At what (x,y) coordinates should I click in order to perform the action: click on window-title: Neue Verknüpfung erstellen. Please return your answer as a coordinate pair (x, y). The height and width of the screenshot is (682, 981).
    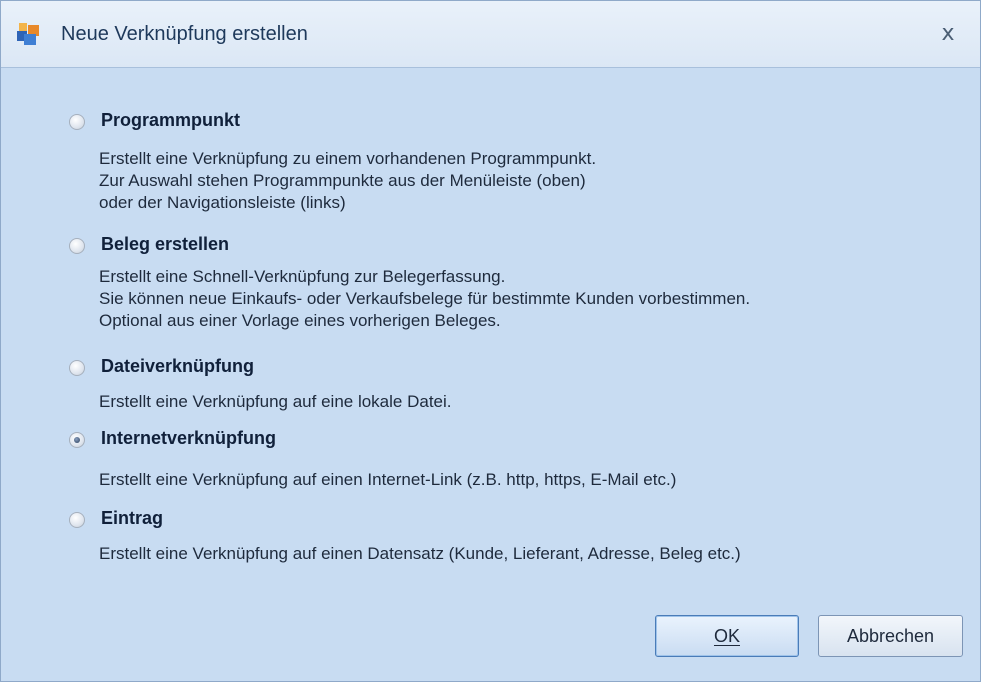
    Looking at the image, I should click on (184, 34).